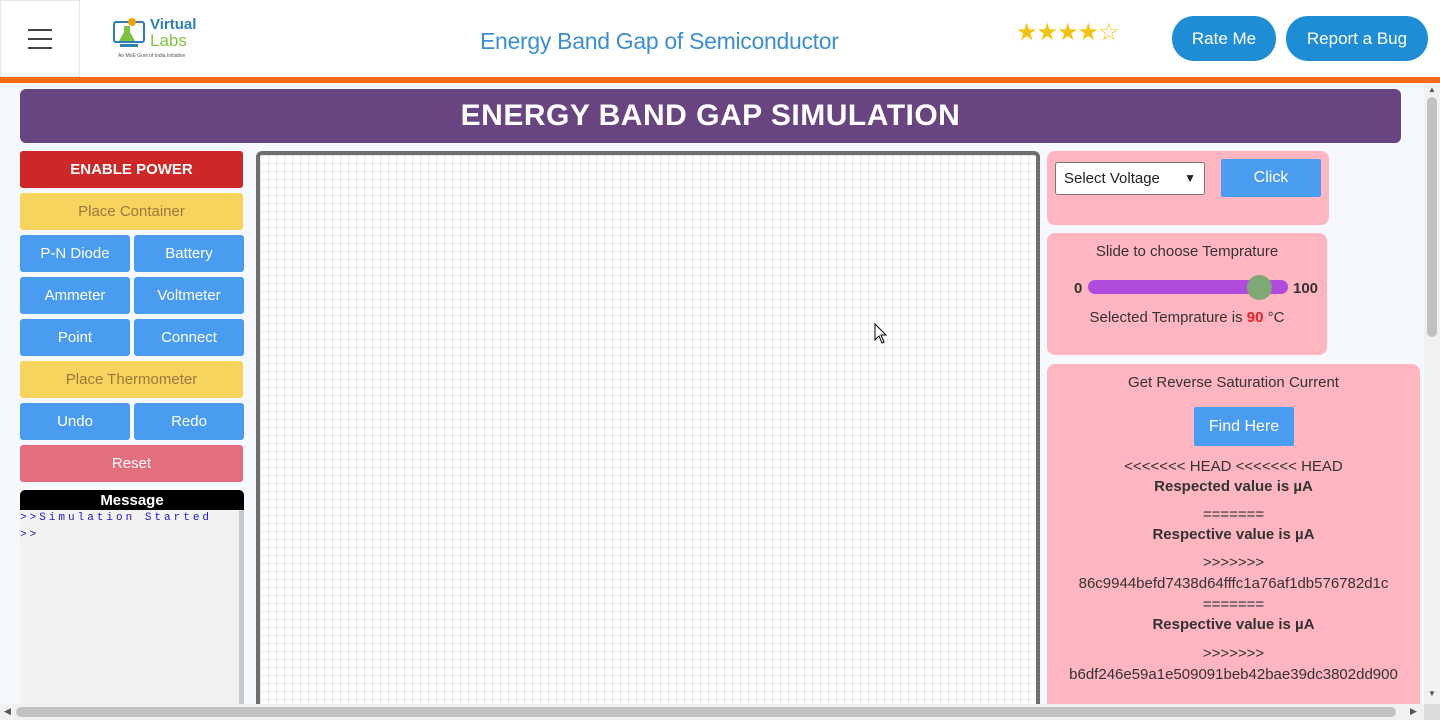 The image size is (1440, 720). I want to click on temperature-prefix: Selected Temprature is, so click(1166, 317).